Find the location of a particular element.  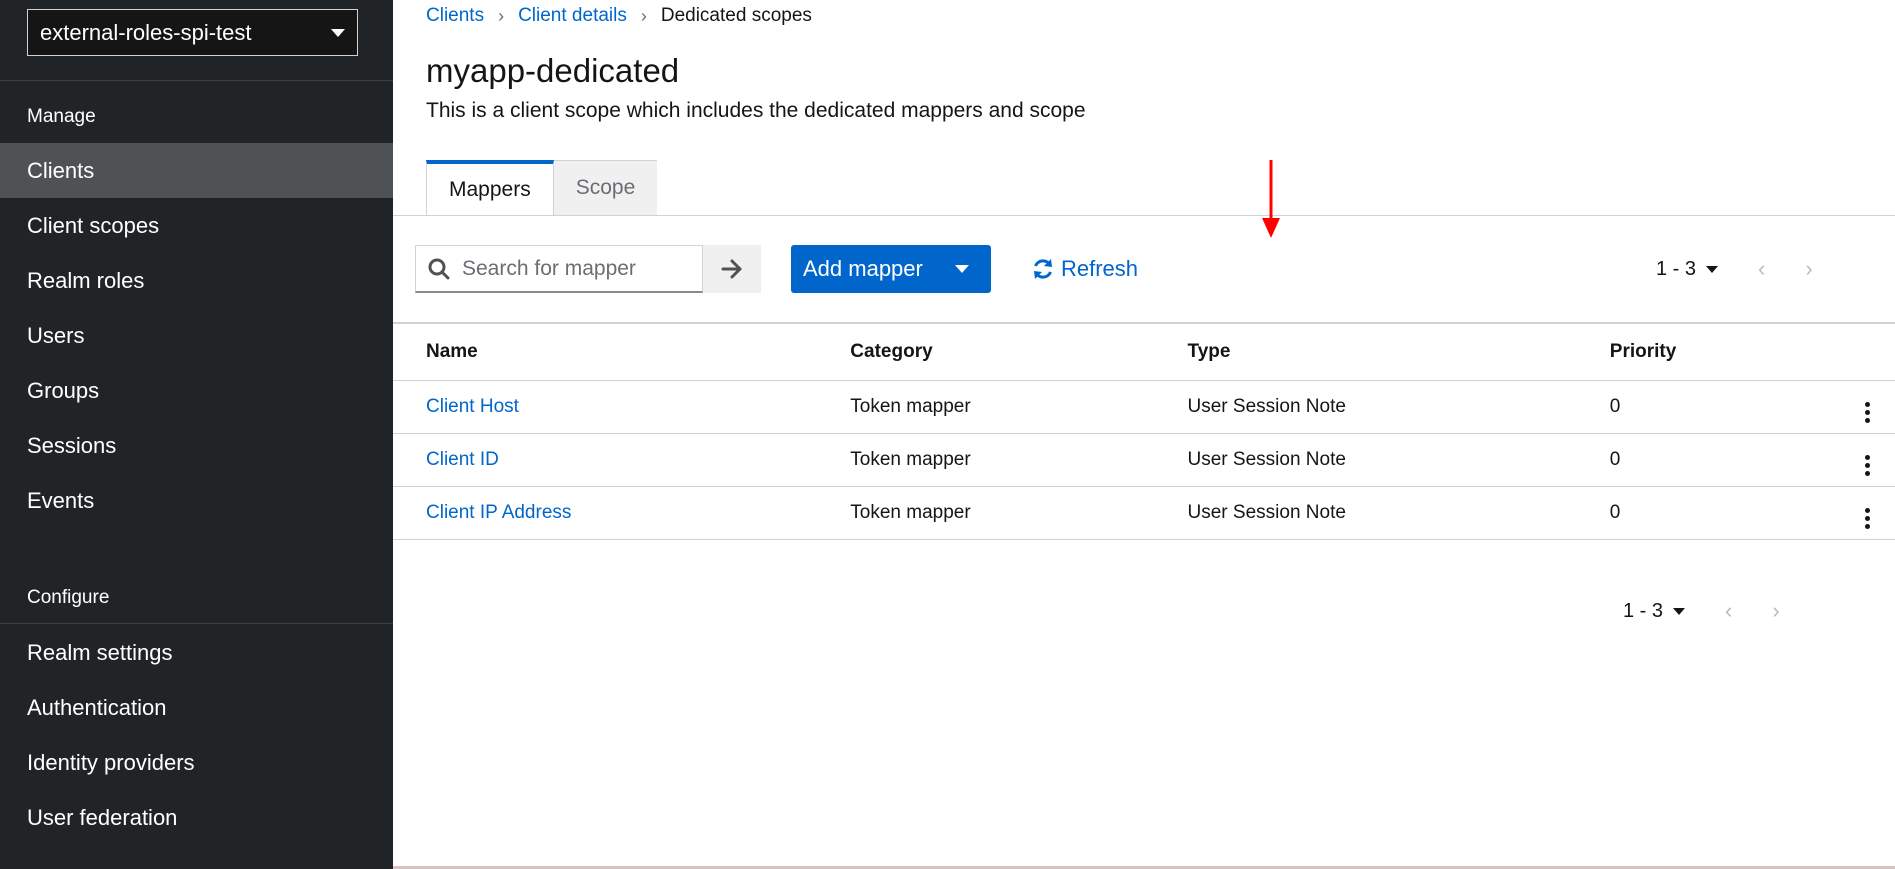

mapper-name-link: Client Host is located at coordinates (472, 406).